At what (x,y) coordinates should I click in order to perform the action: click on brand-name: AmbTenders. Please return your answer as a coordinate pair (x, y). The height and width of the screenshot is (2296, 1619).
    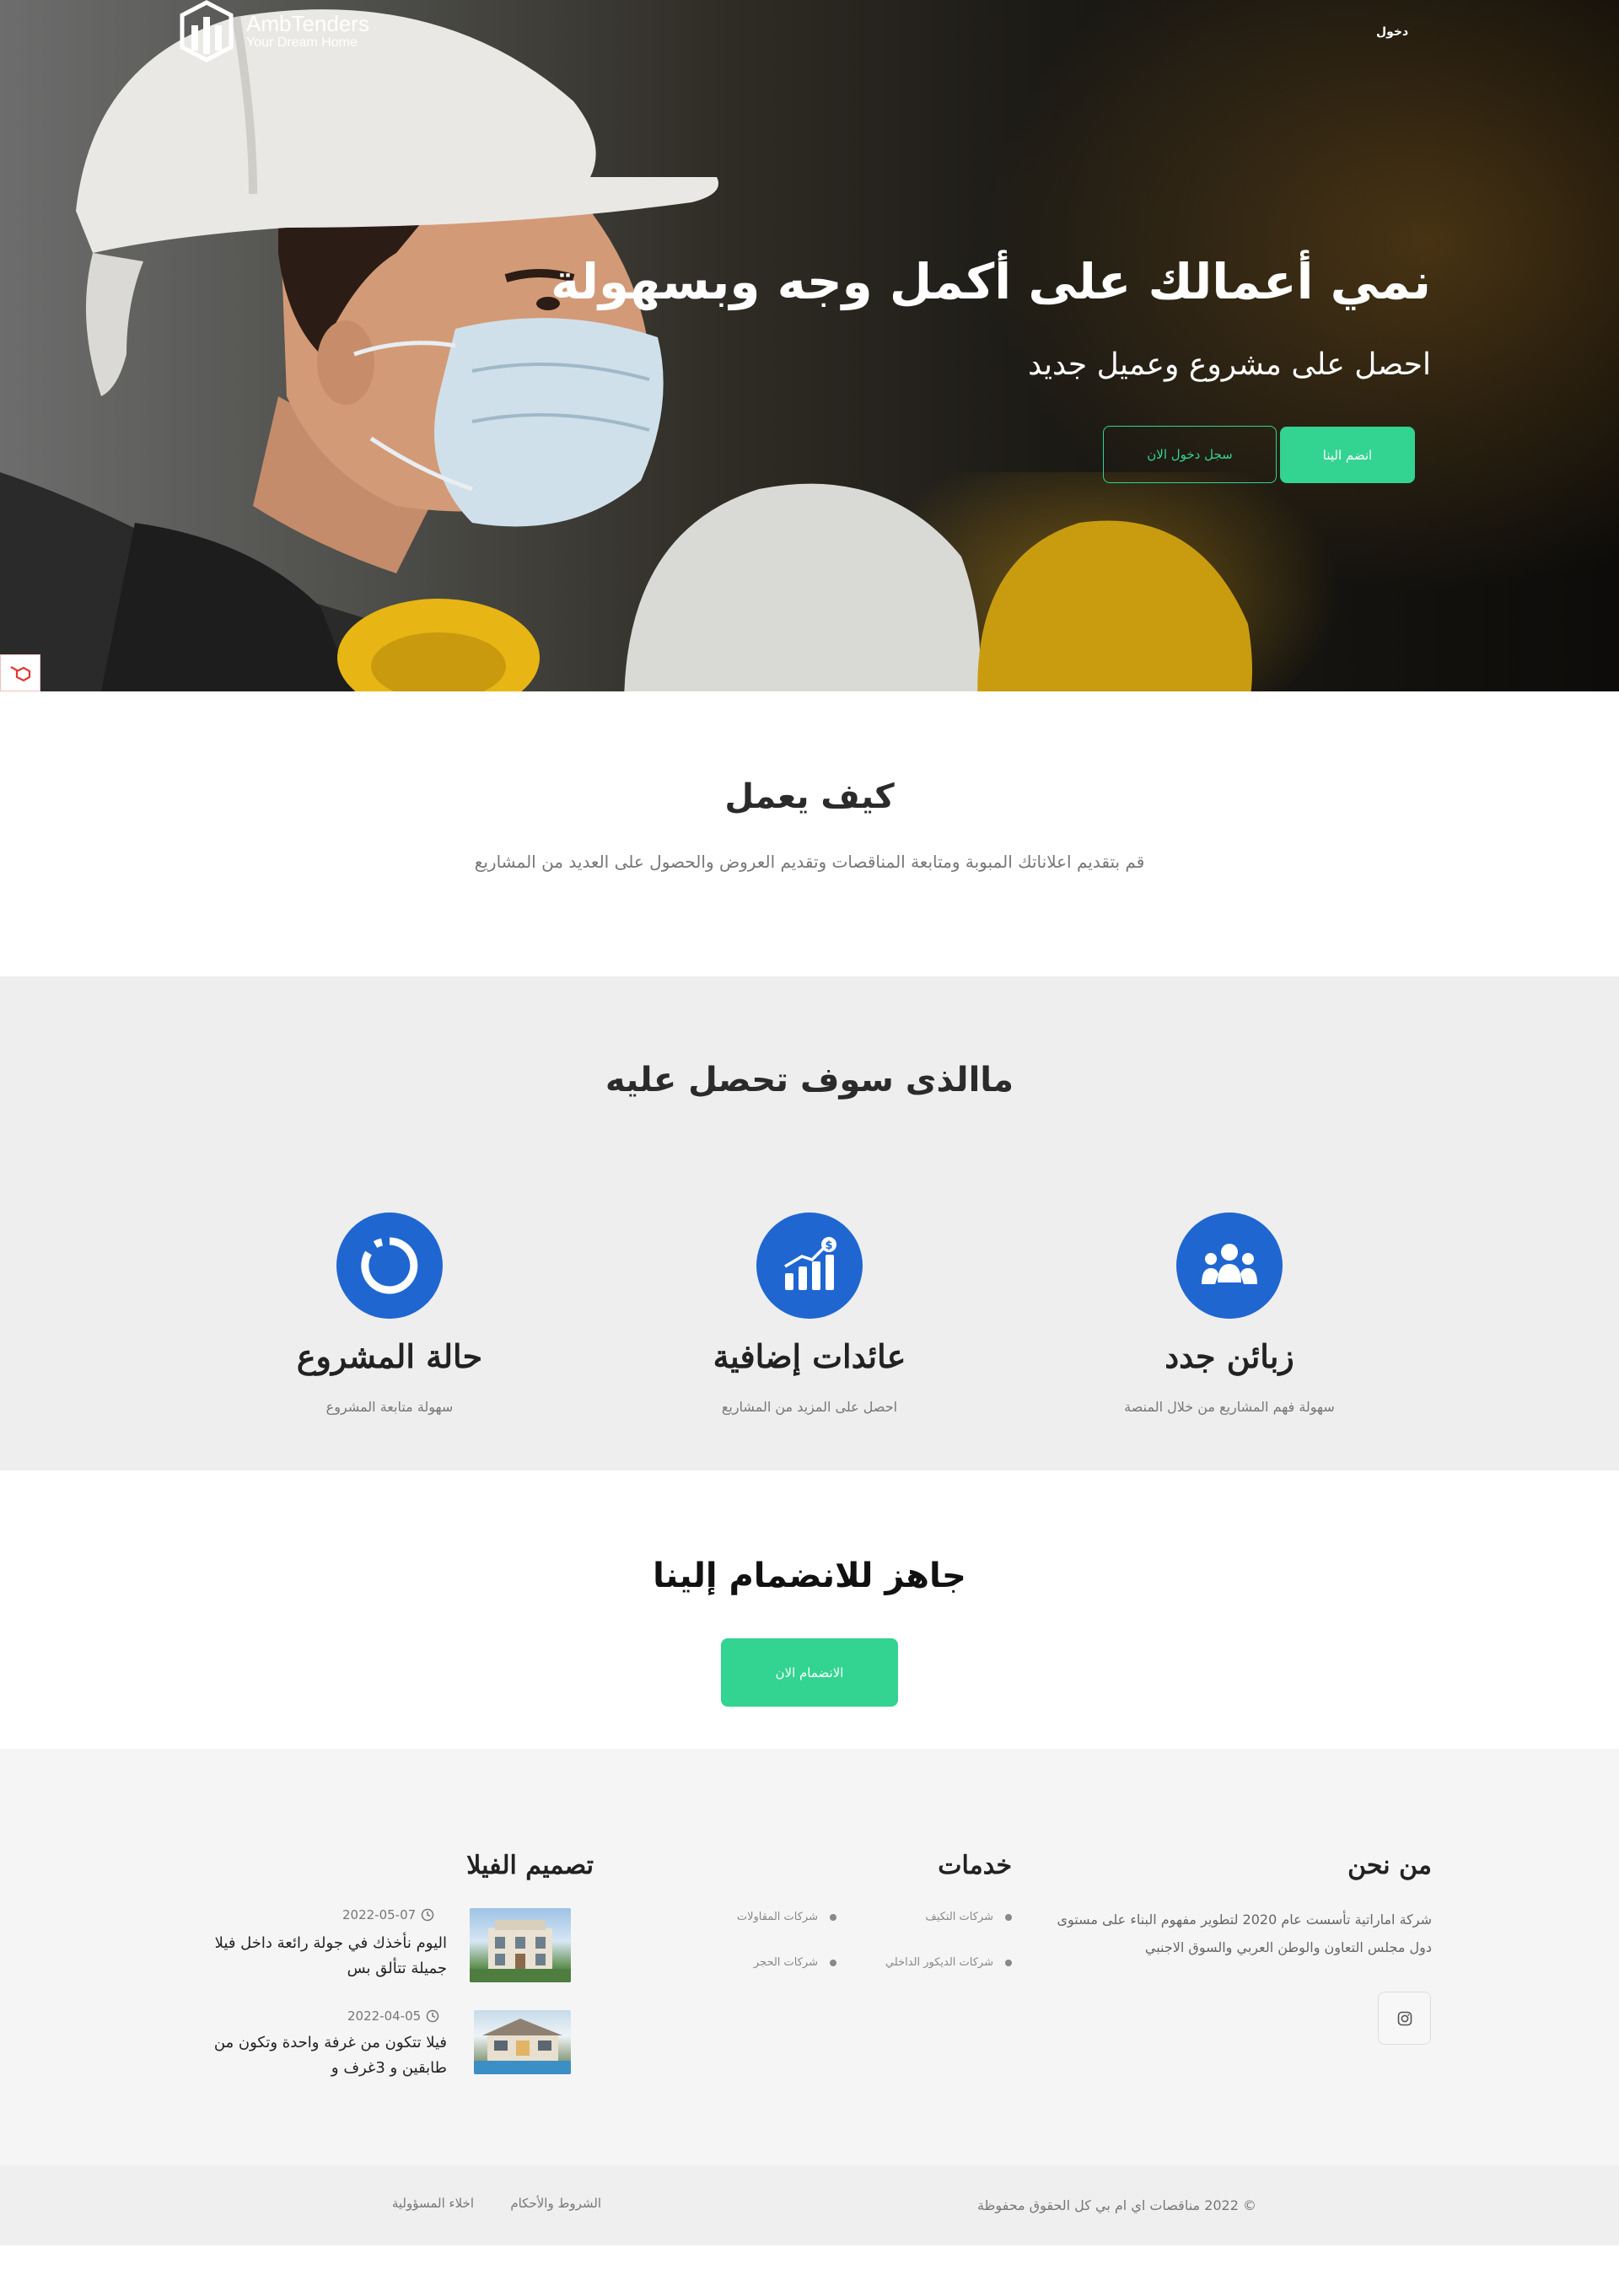
    Looking at the image, I should click on (308, 23).